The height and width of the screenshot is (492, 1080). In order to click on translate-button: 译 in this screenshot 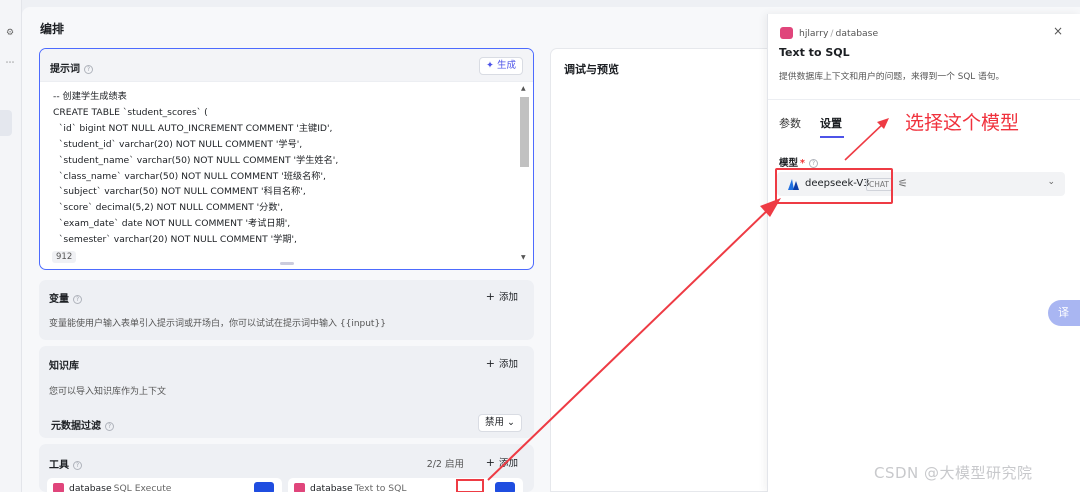, I will do `click(1064, 313)`.